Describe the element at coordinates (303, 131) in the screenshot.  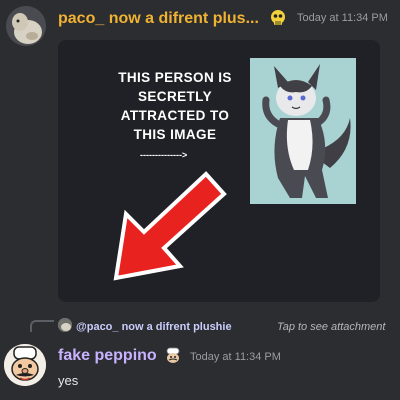
I see `furry-character-drawing` at that location.